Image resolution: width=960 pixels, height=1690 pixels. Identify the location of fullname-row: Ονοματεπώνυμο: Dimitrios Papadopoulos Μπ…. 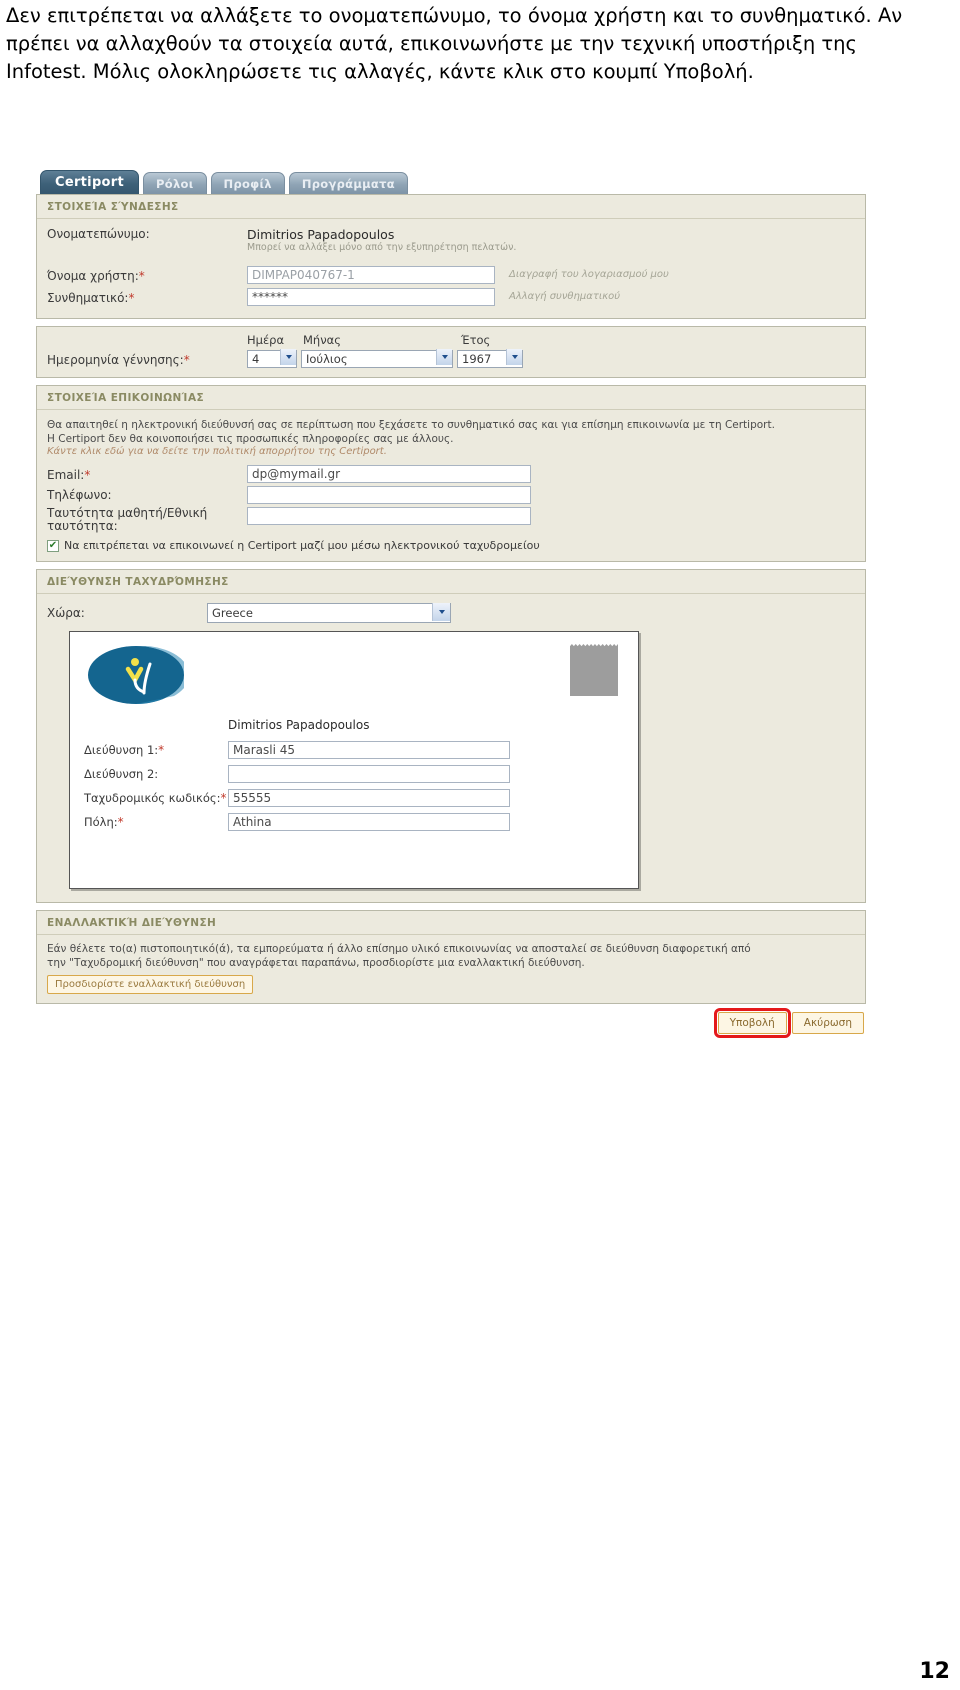
(451, 240).